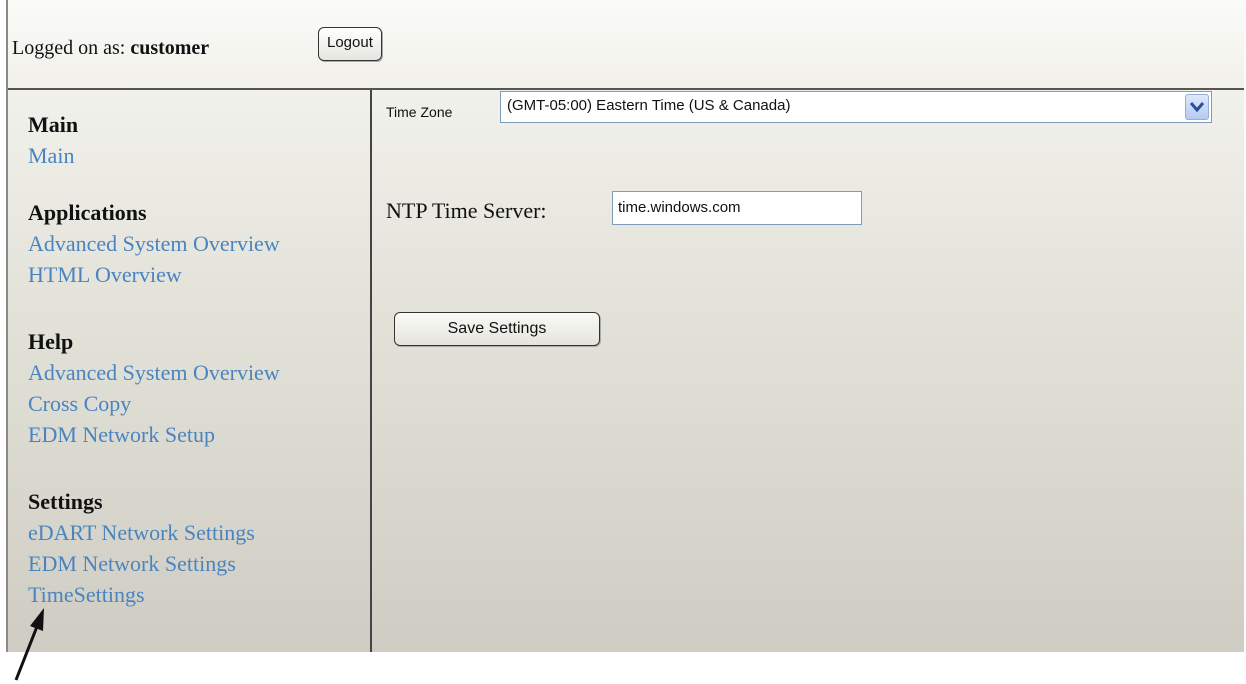  Describe the element at coordinates (626, 45) in the screenshot. I see `header-bar: Logged on as: customer Logout` at that location.